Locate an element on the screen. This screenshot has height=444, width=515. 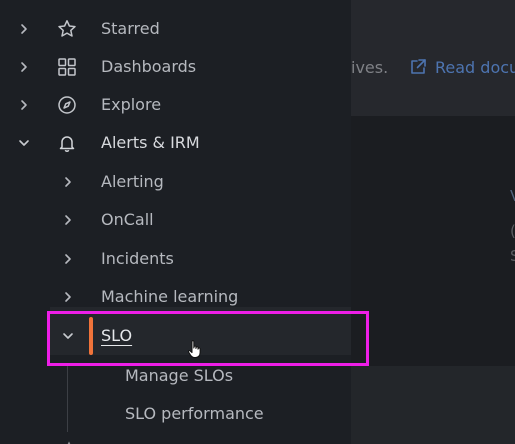
nav-item-label: Alerts & IRM is located at coordinates (150, 142).